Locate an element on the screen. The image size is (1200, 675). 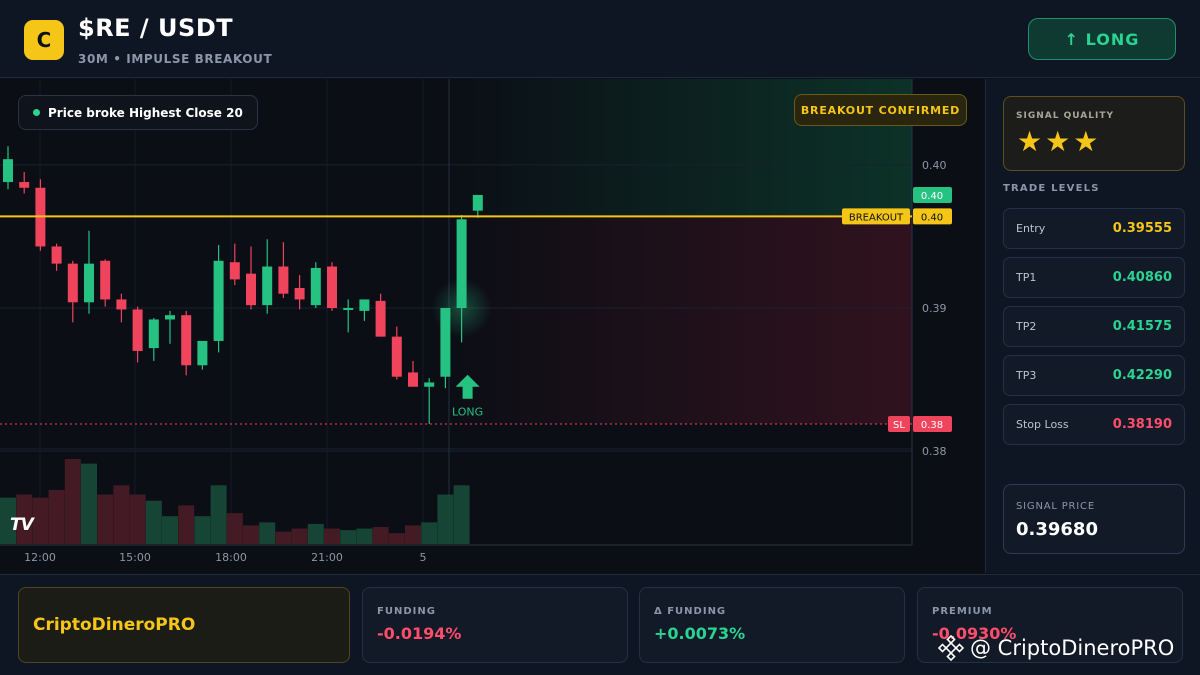
level-tp2: TP2 0.41575 is located at coordinates (1094, 326).